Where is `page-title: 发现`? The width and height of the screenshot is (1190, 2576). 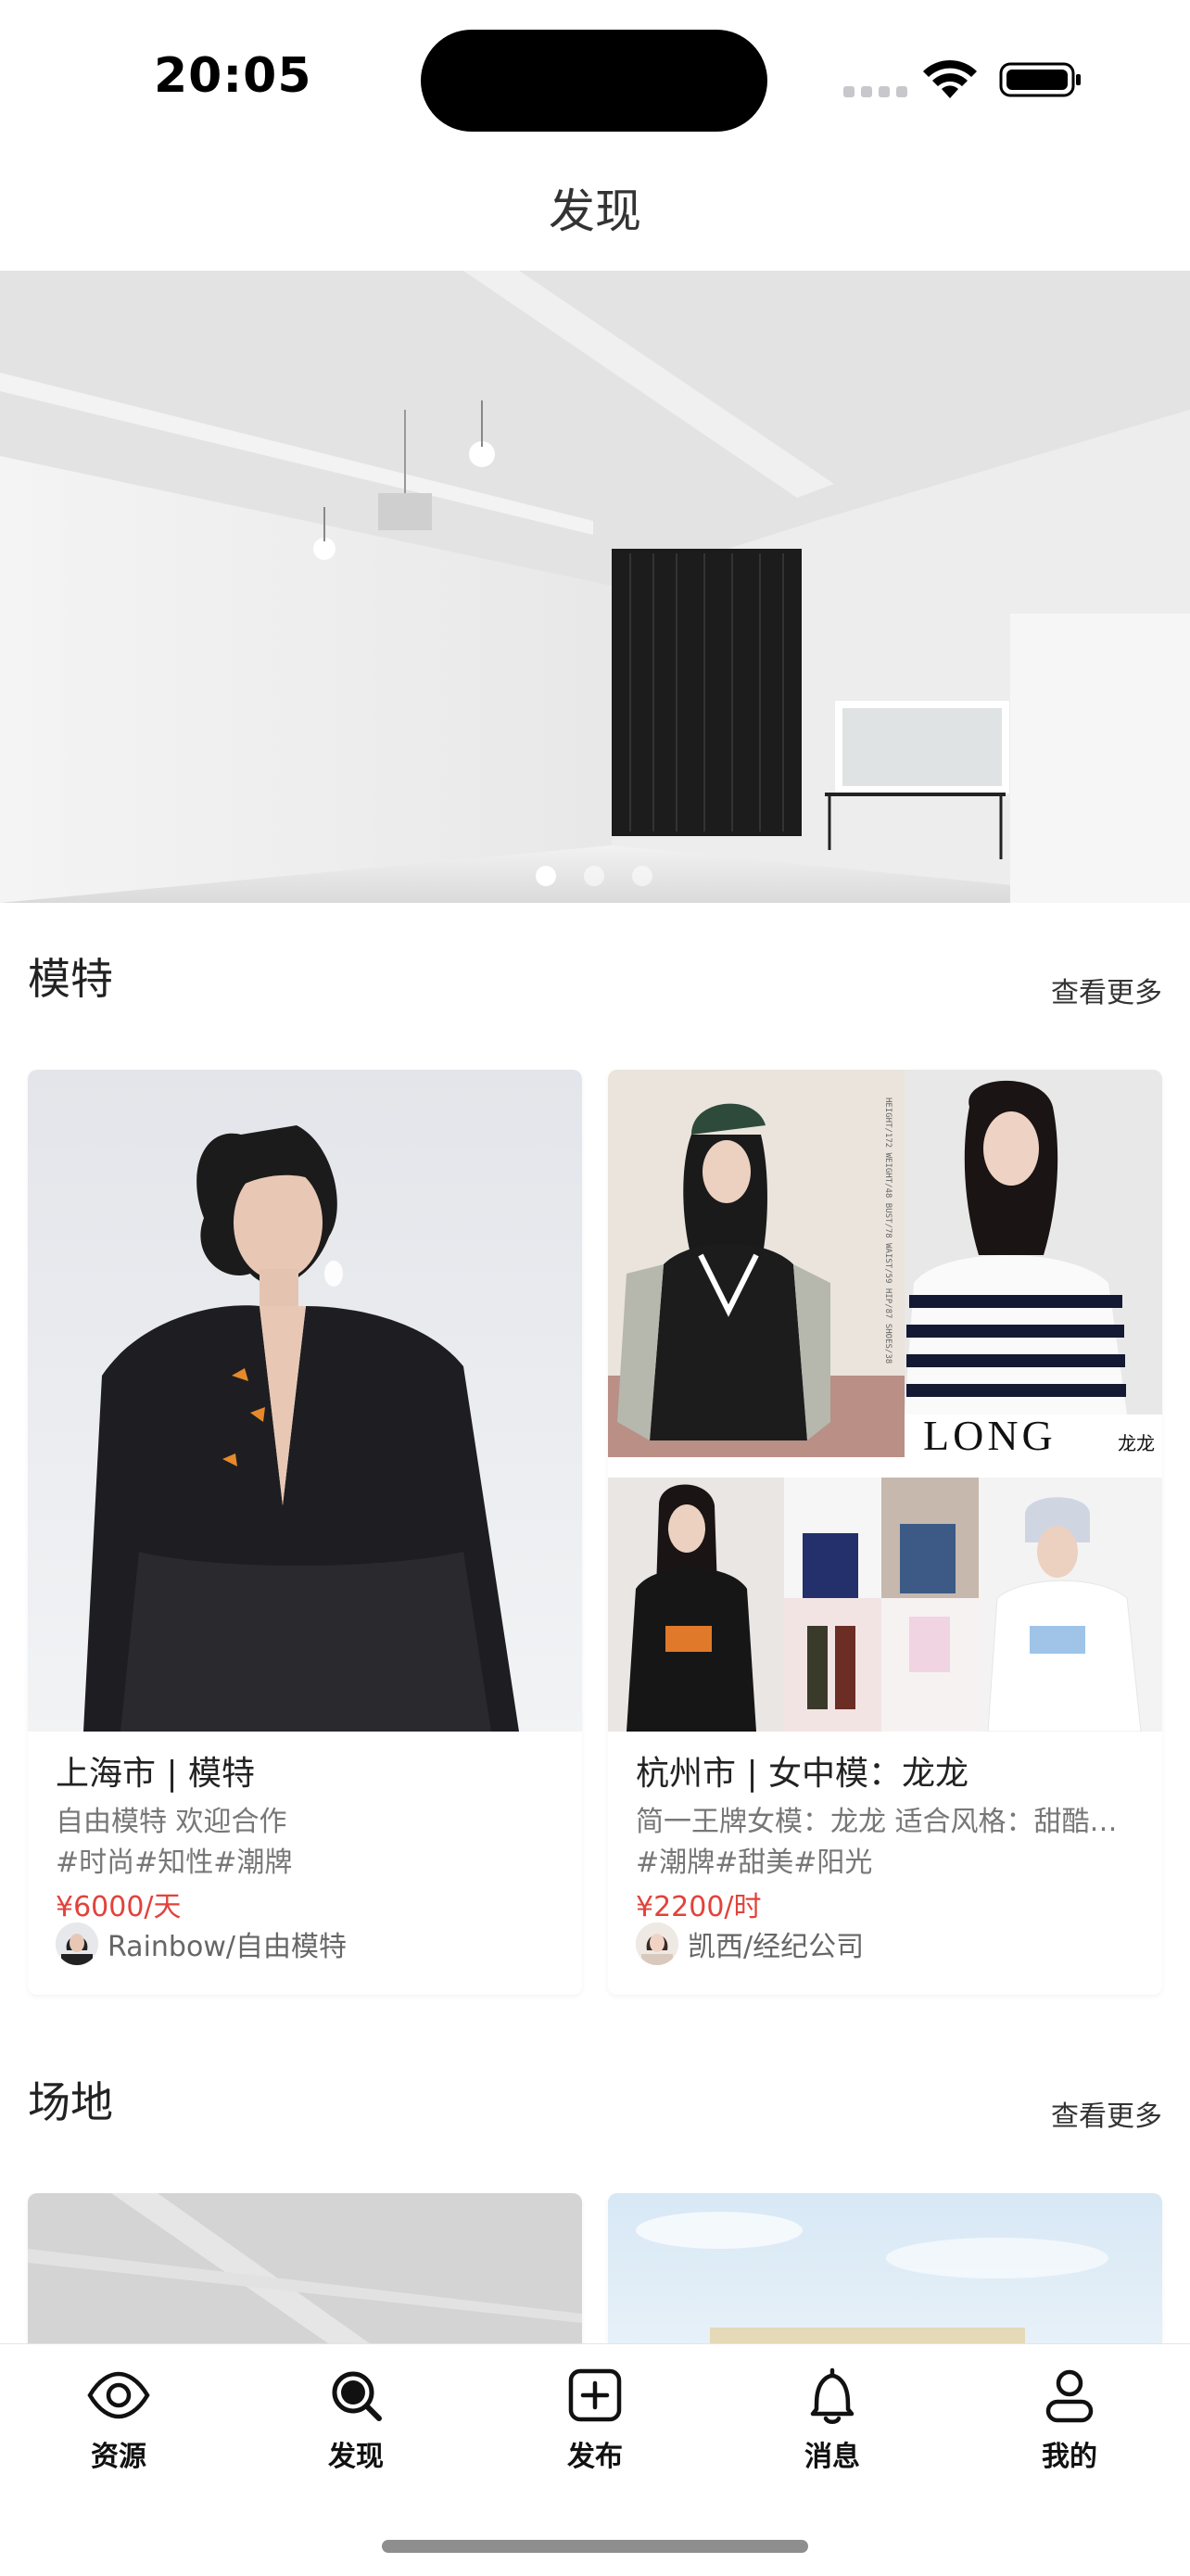
page-title: 发现 is located at coordinates (595, 211).